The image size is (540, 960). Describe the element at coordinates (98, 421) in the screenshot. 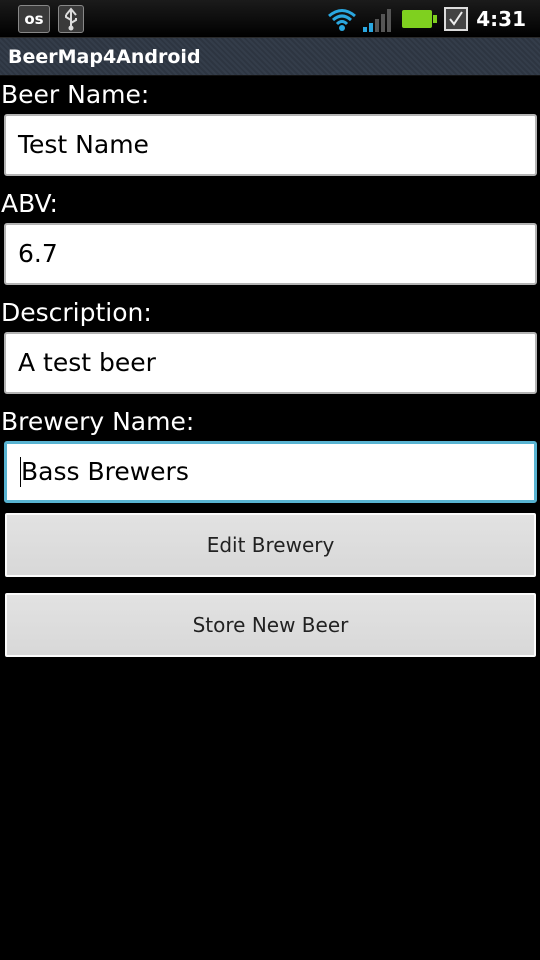

I see `brewery-name-label: Brewery Name:` at that location.